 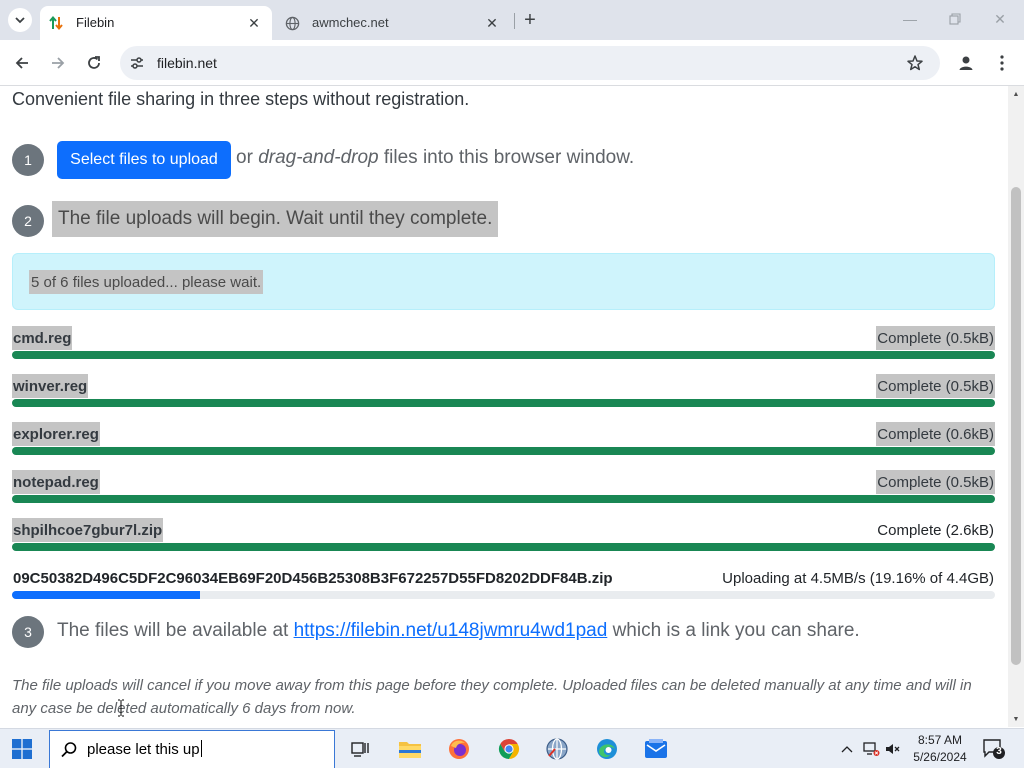 What do you see at coordinates (88, 530) in the screenshot?
I see `file-name: shpilhcoe7gbur7l.zip` at bounding box center [88, 530].